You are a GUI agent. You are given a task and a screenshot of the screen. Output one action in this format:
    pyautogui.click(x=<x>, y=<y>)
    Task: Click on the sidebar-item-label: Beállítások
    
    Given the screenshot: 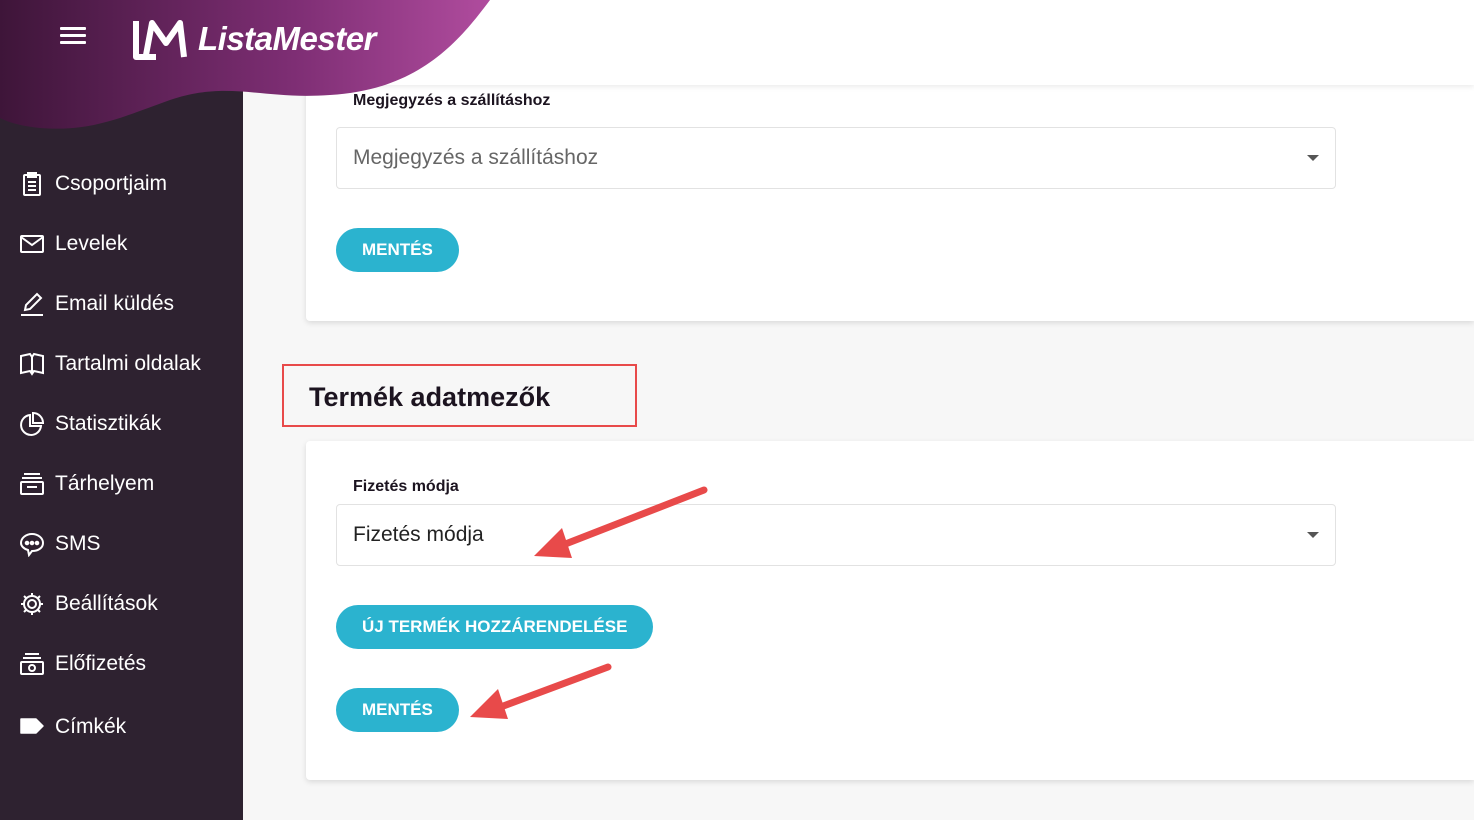 What is the action you would take?
    pyautogui.click(x=106, y=603)
    